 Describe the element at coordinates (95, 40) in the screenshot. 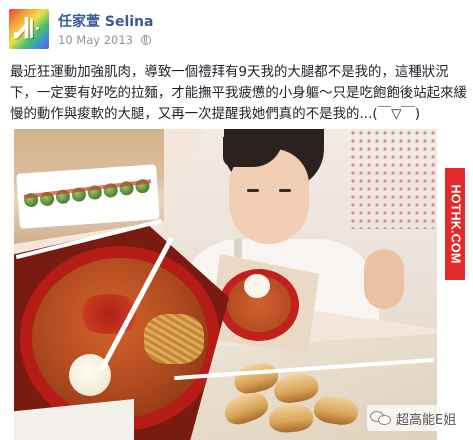

I see `post-date: 10 May 2013` at that location.